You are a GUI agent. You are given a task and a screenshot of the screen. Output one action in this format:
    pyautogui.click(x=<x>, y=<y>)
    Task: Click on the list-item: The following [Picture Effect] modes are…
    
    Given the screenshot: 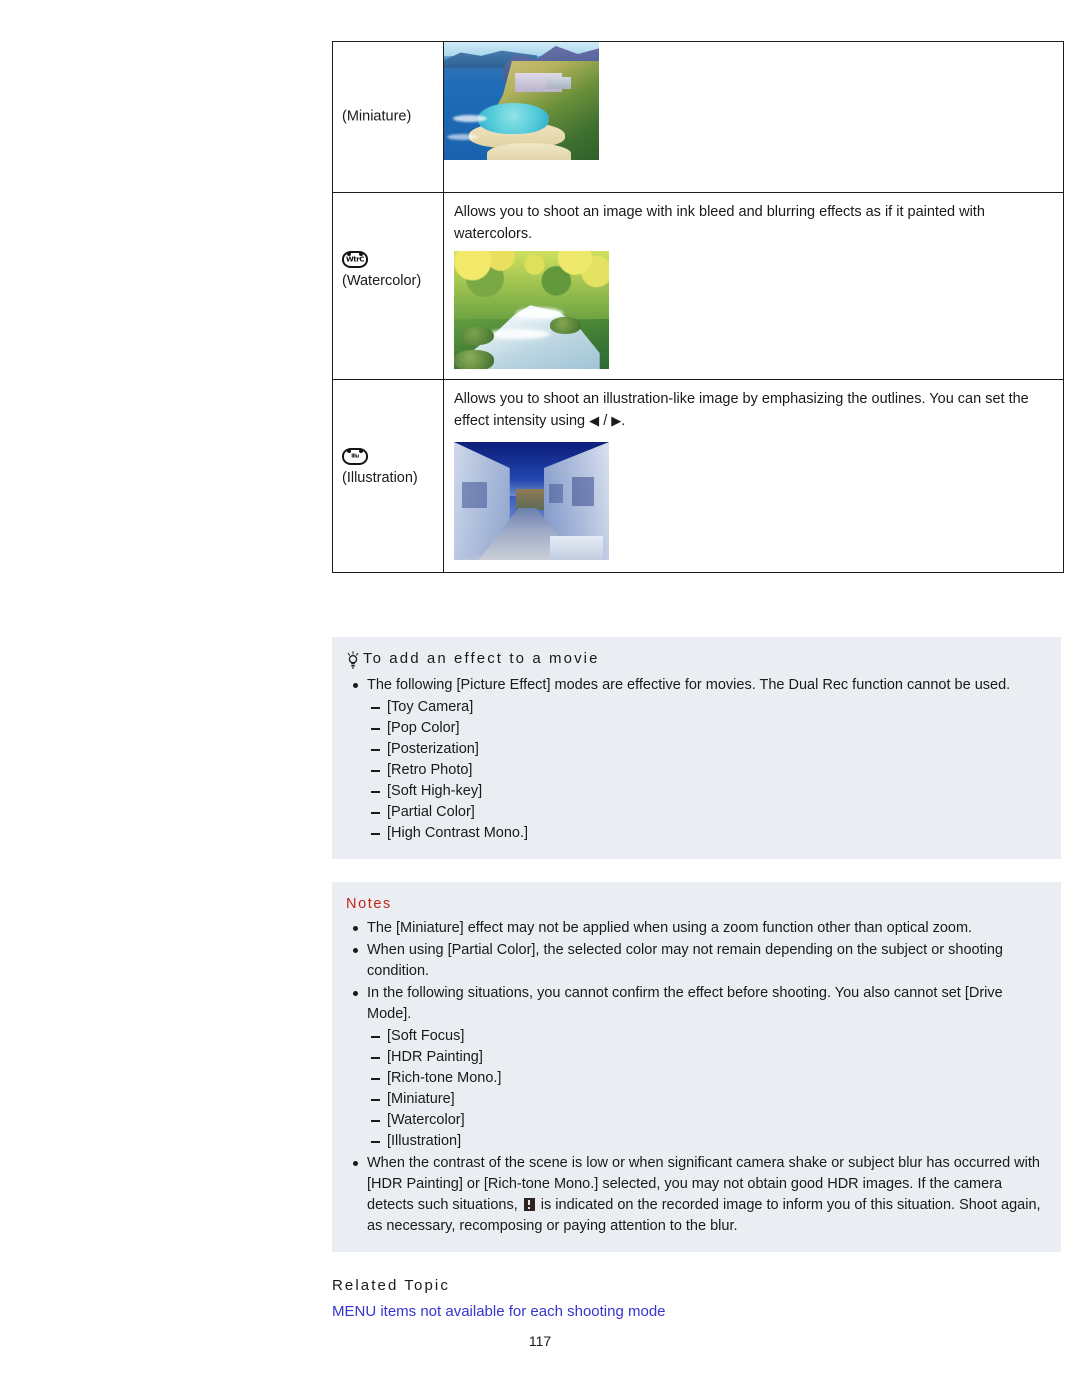 What is the action you would take?
    pyautogui.click(x=695, y=759)
    